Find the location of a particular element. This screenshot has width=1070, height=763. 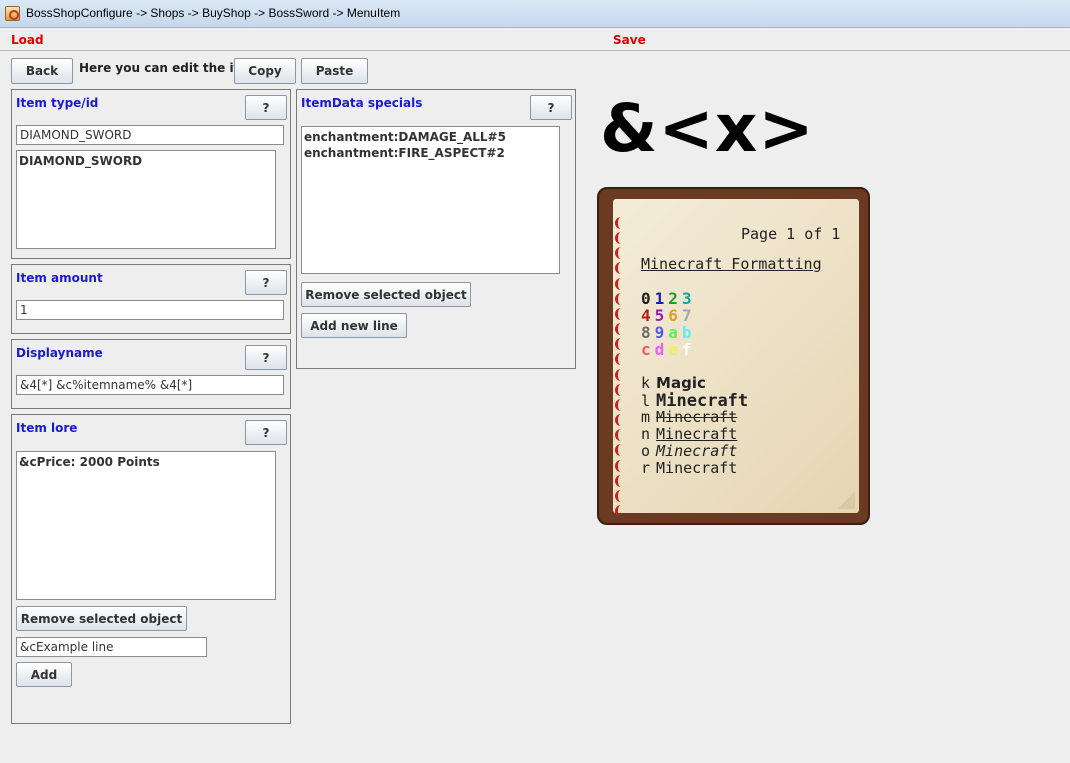

color-code-glyph: f is located at coordinates (688, 349).